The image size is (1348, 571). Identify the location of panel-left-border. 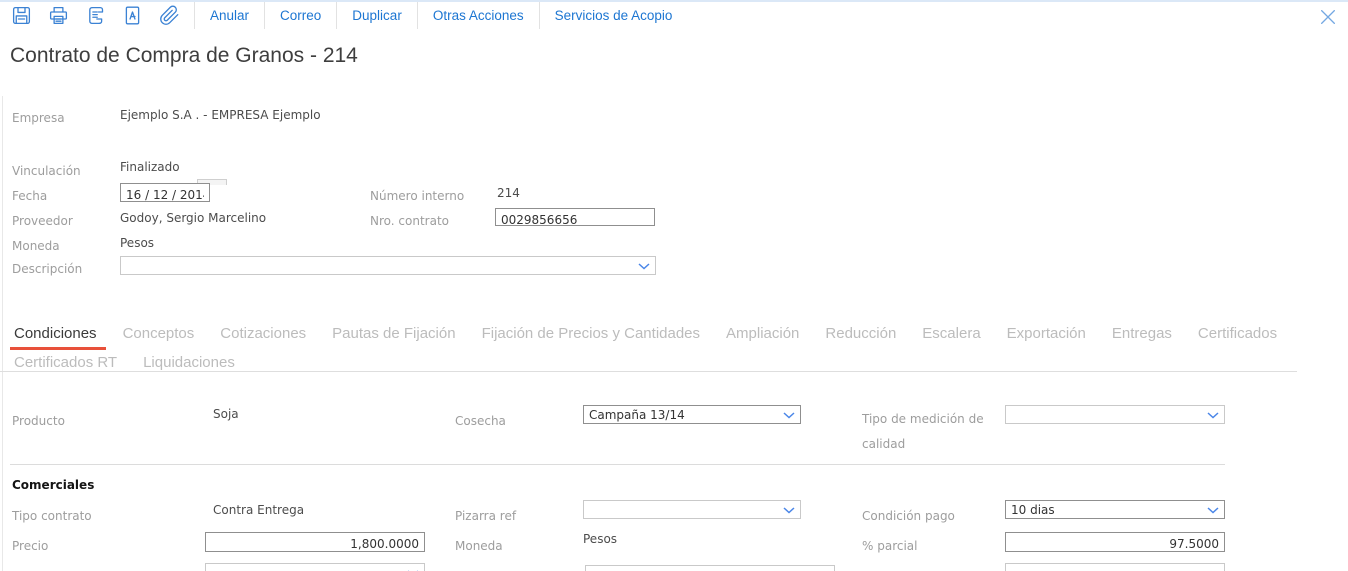
(2, 333).